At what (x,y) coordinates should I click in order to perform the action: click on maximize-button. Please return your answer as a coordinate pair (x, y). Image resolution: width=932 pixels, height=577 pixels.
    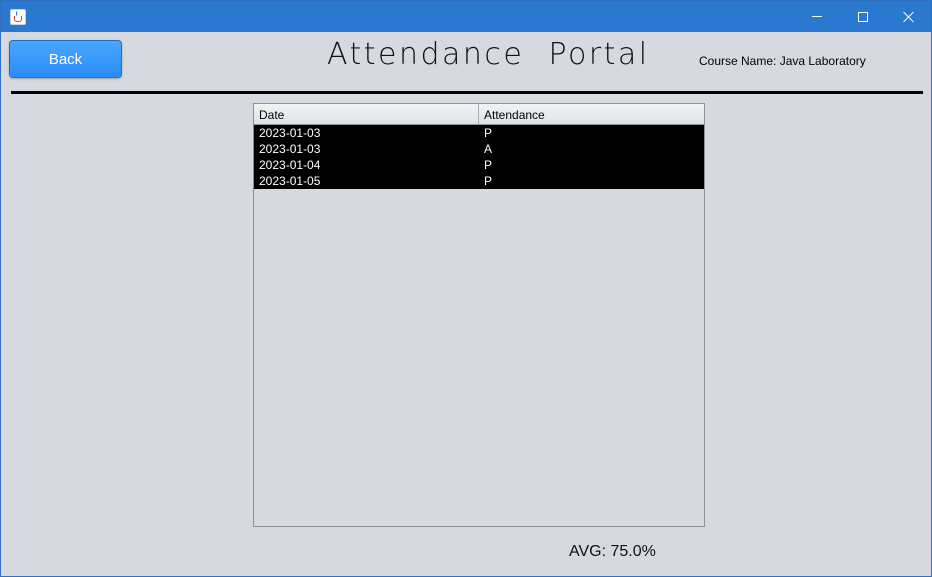
    Looking at the image, I should click on (863, 16).